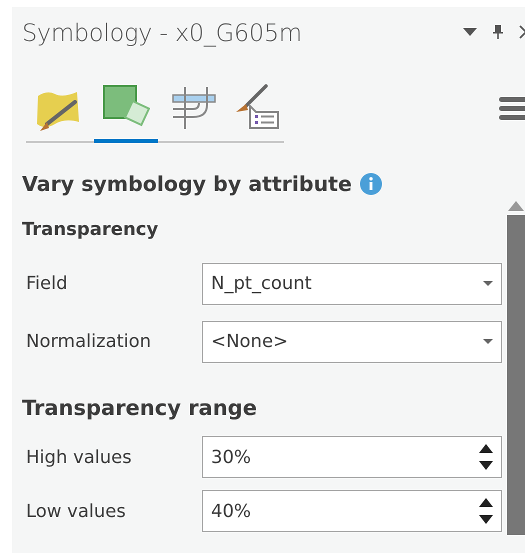  Describe the element at coordinates (91, 230) in the screenshot. I see `group-title: Transparency` at that location.